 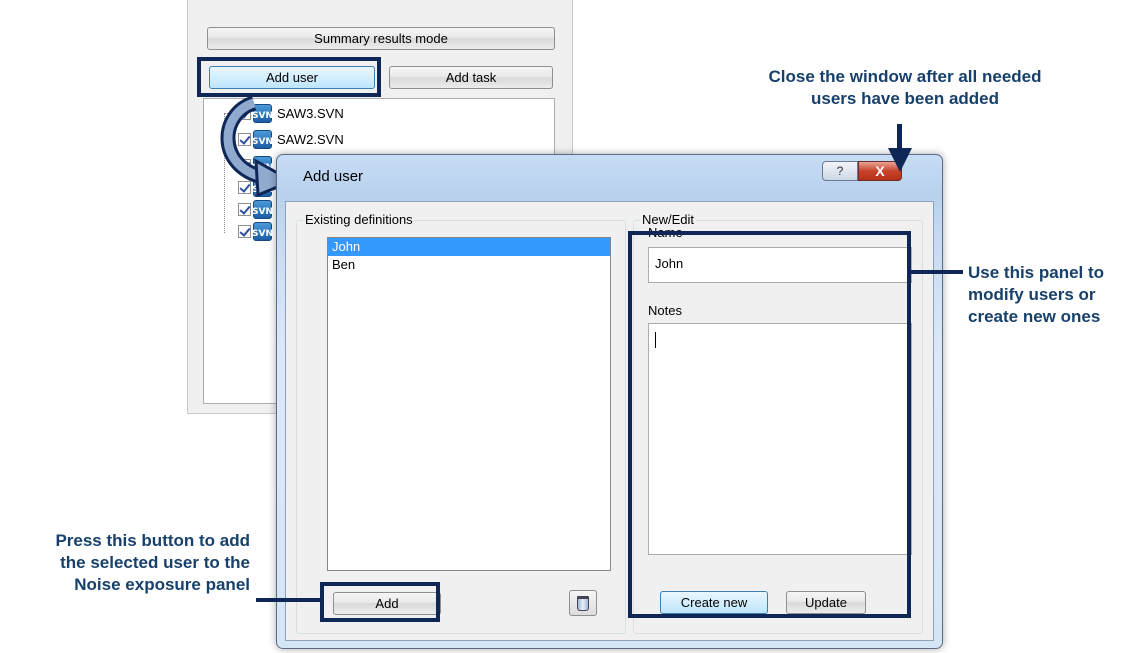 I want to click on arrow-down-icon, so click(x=900, y=160).